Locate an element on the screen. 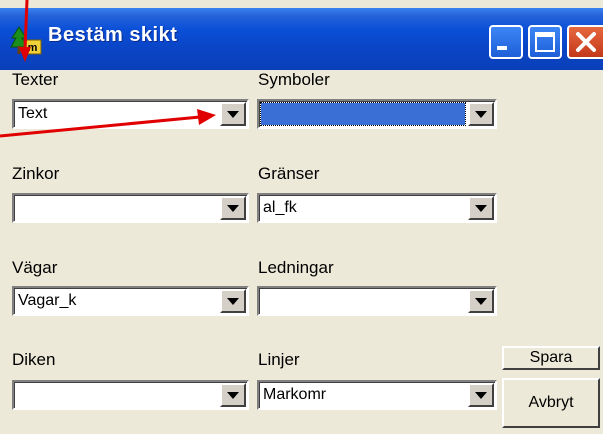 This screenshot has width=603, height=434. diken-label: Diken is located at coordinates (34, 359).